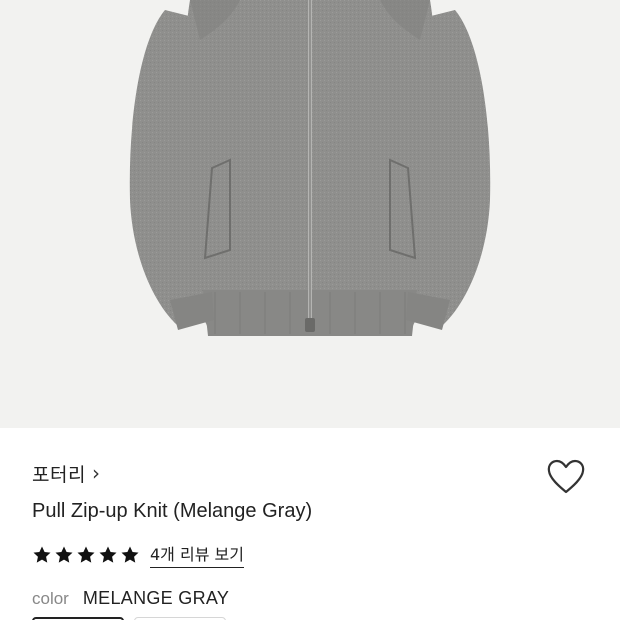 This screenshot has height=620, width=620. I want to click on color-row: color MELANGE GRAY, so click(130, 598).